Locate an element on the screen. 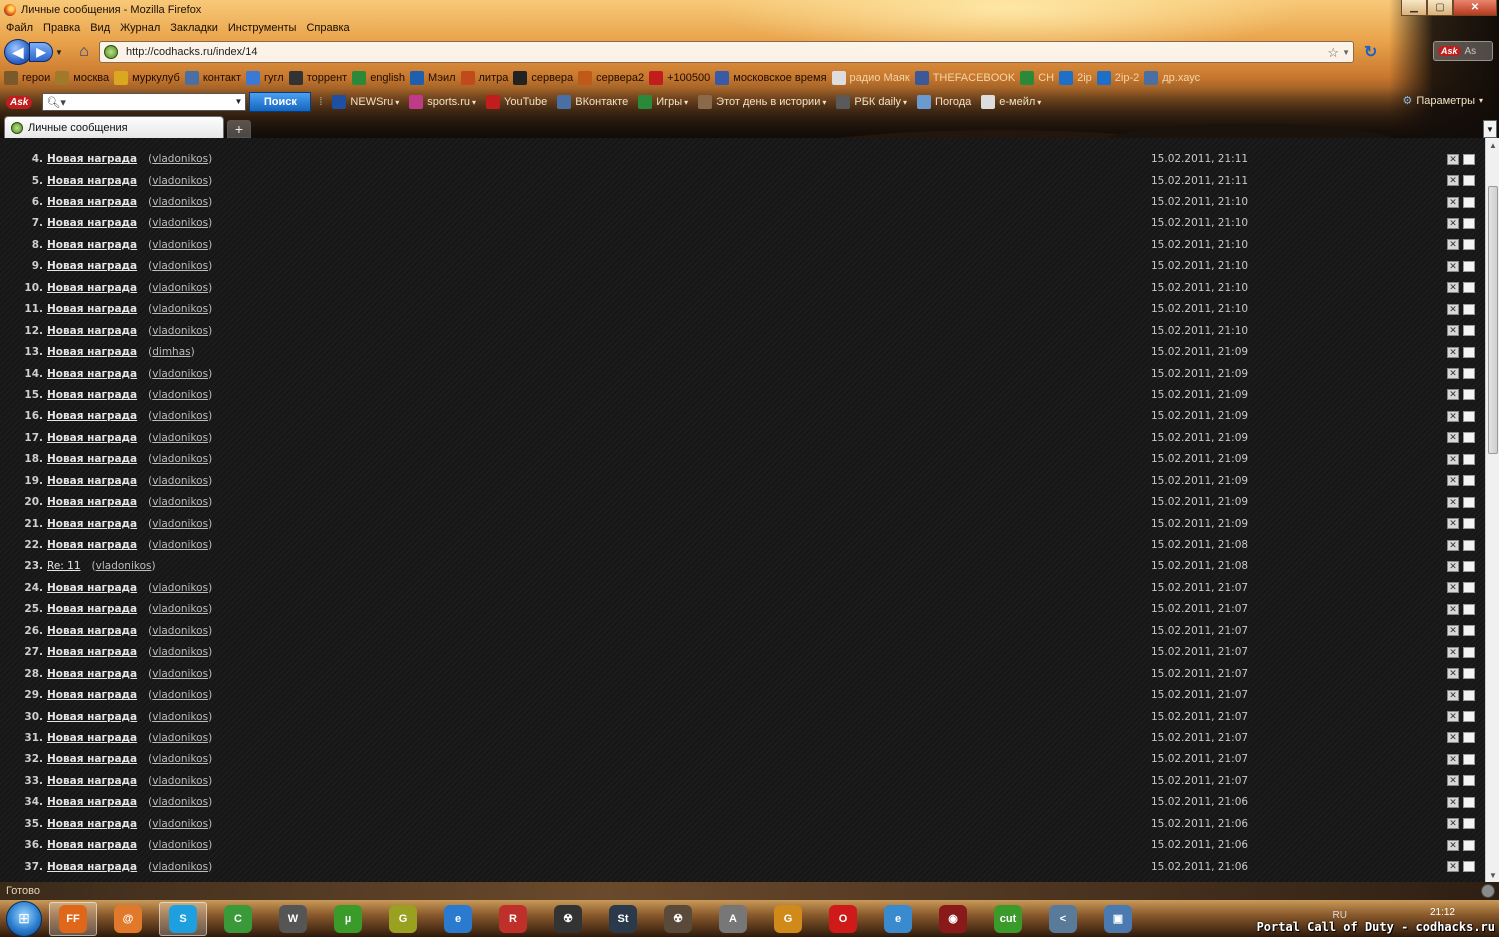 The height and width of the screenshot is (937, 1499). new-tab-button: + is located at coordinates (239, 129).